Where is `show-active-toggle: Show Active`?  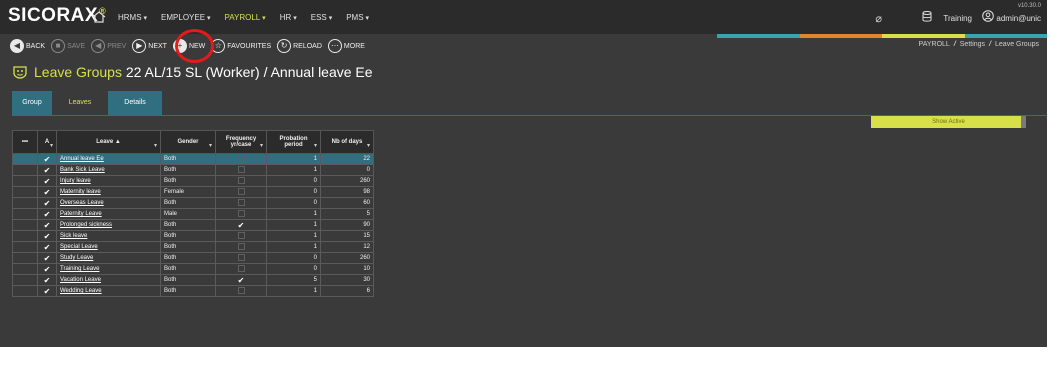 show-active-toggle: Show Active is located at coordinates (948, 122).